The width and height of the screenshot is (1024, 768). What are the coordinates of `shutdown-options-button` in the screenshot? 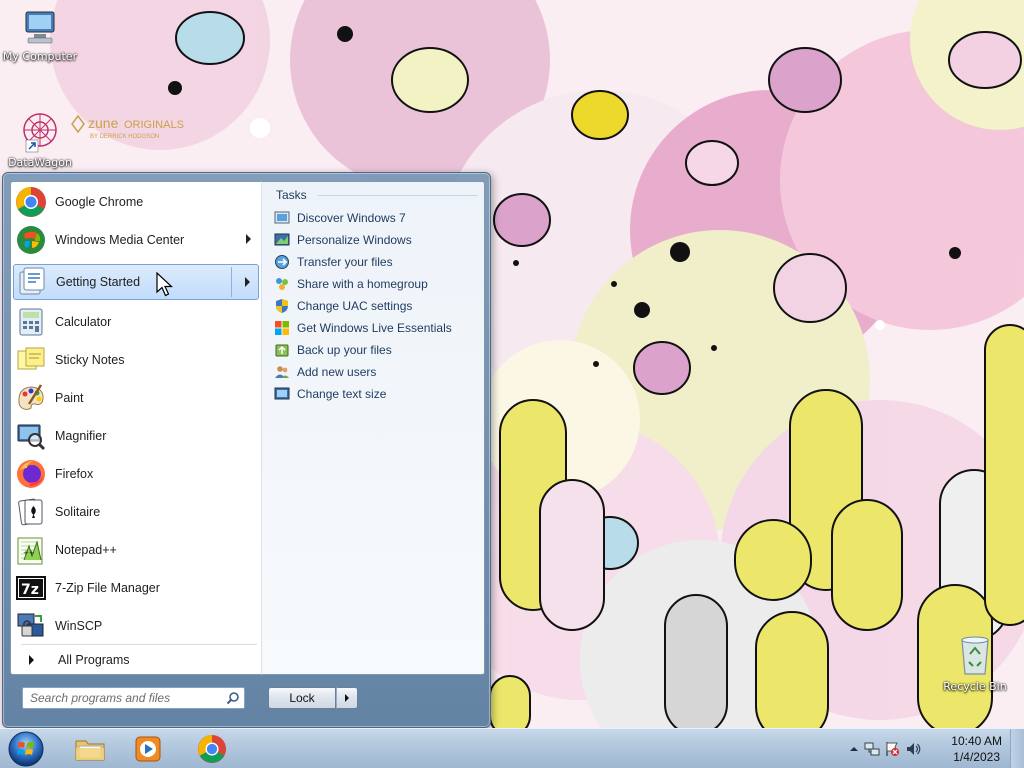 It's located at (347, 698).